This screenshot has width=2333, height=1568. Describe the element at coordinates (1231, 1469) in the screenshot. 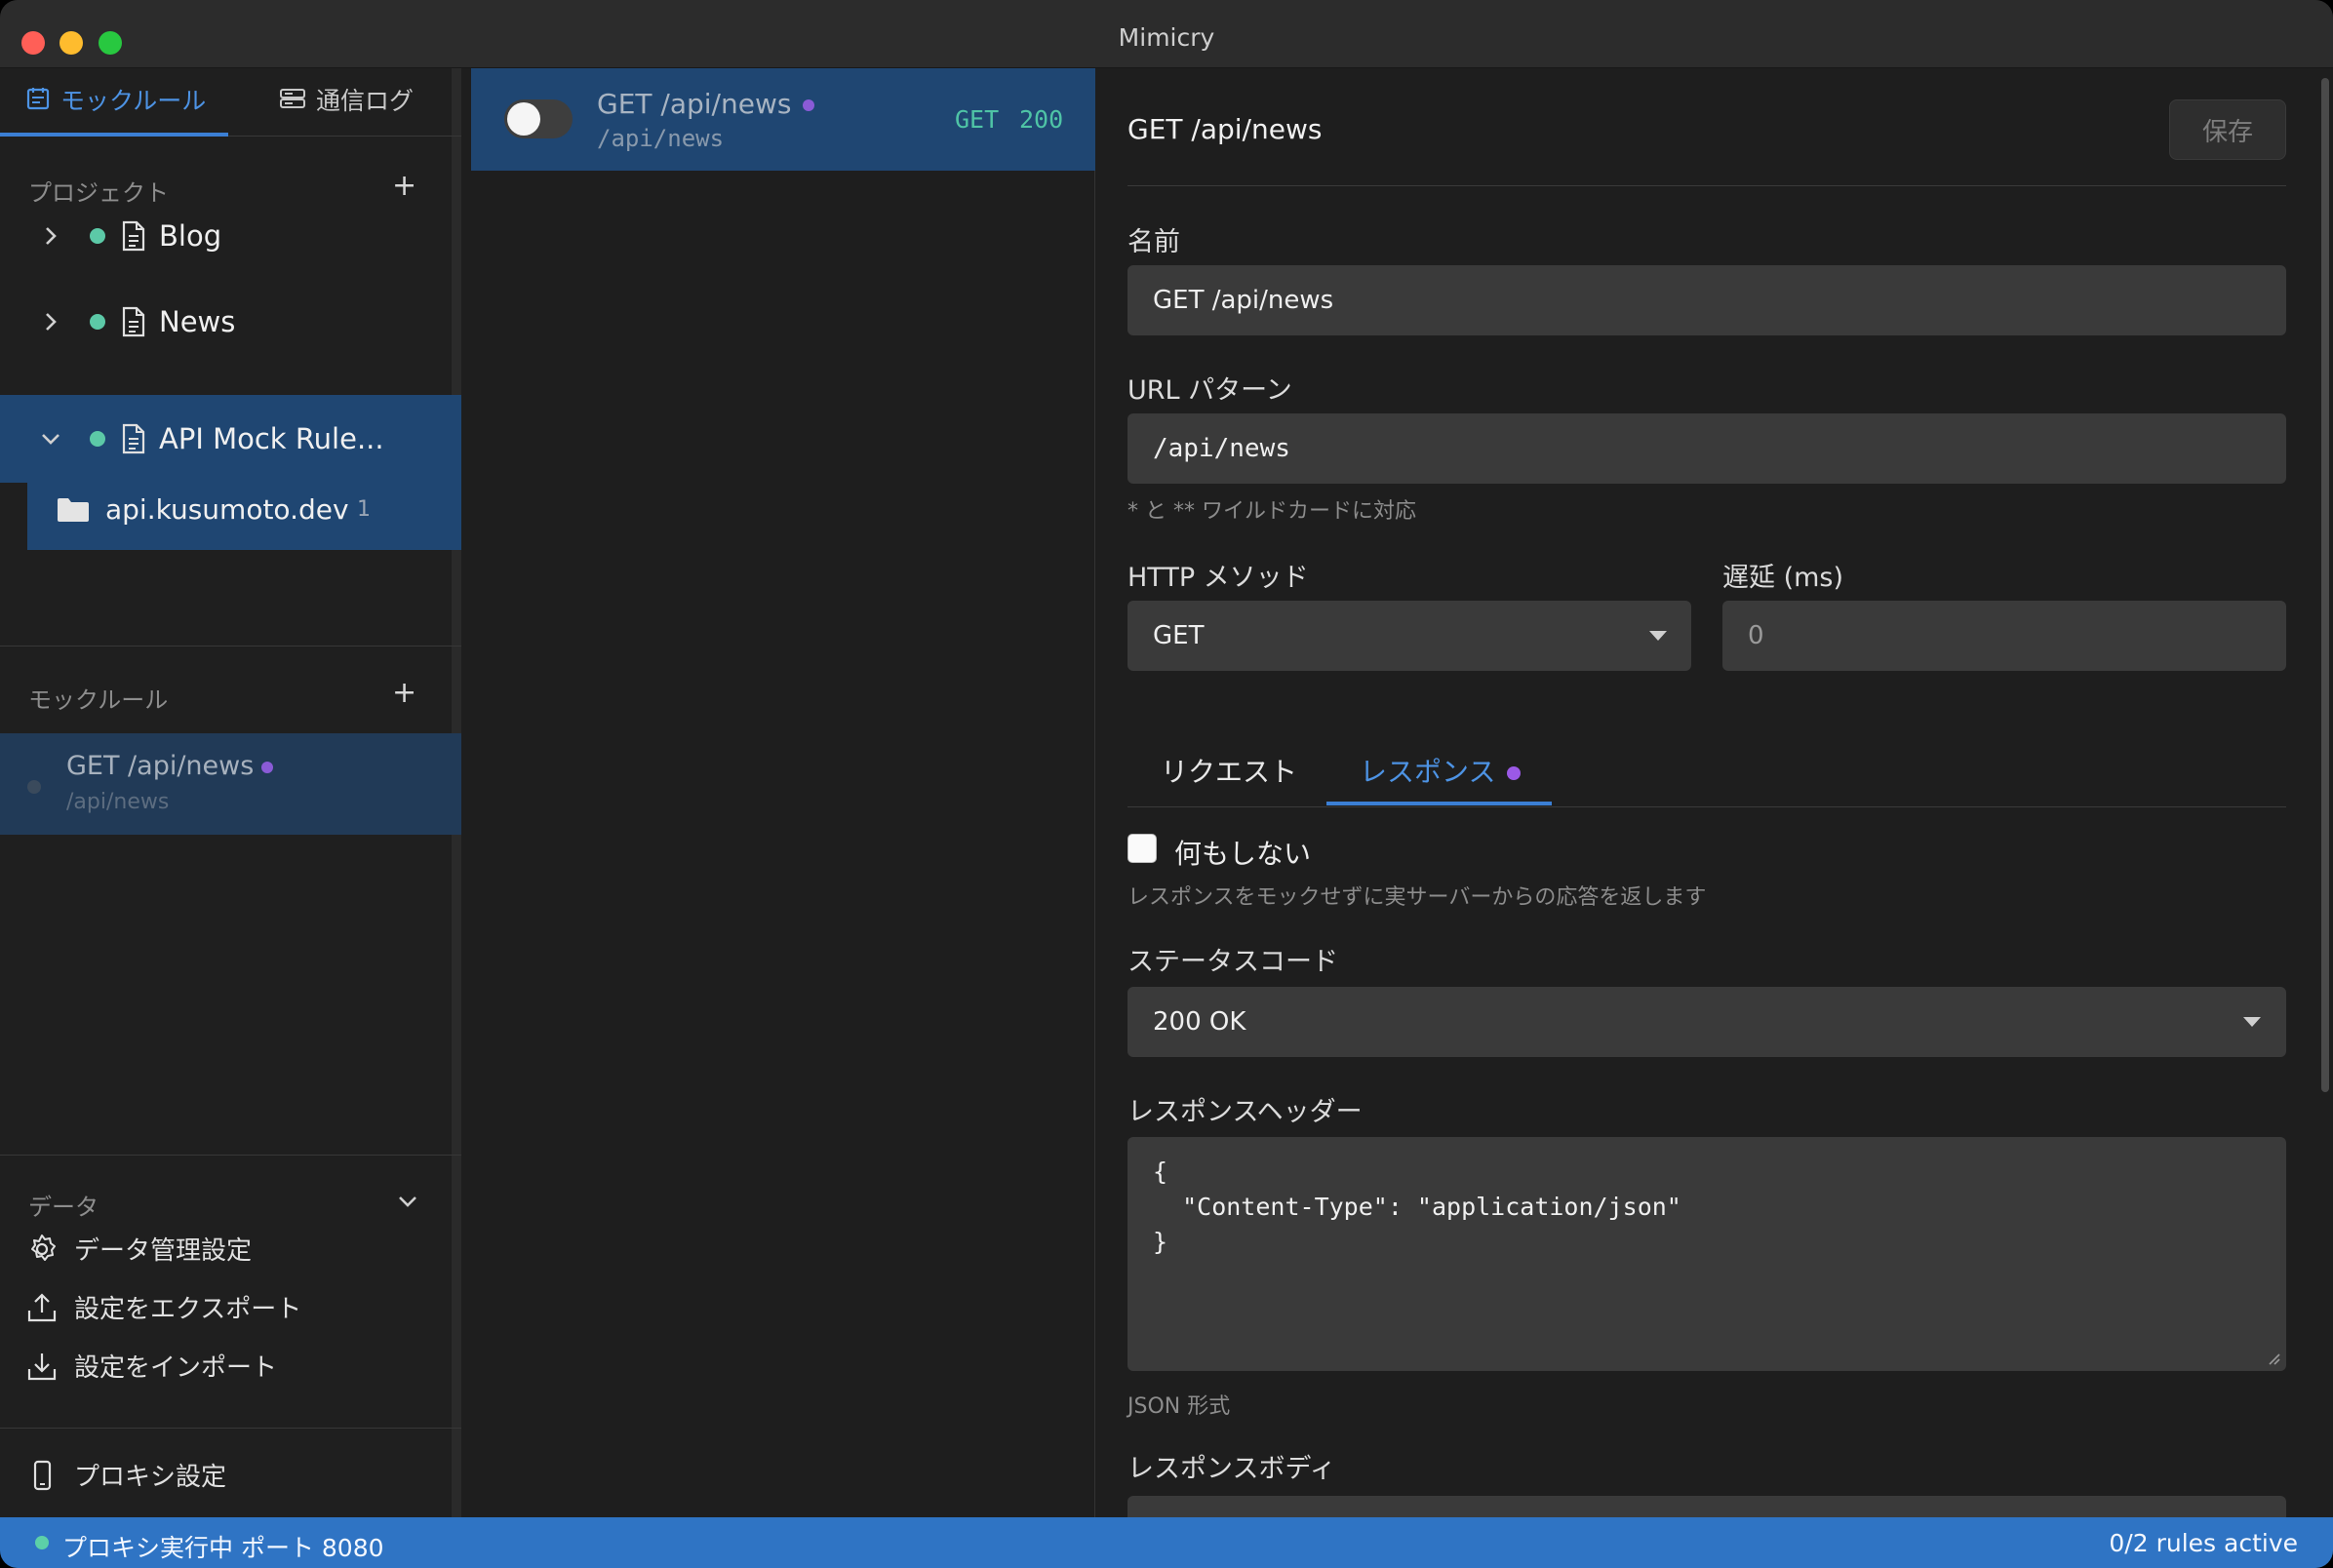

I see `response-body-label: レスポンスボディ` at that location.